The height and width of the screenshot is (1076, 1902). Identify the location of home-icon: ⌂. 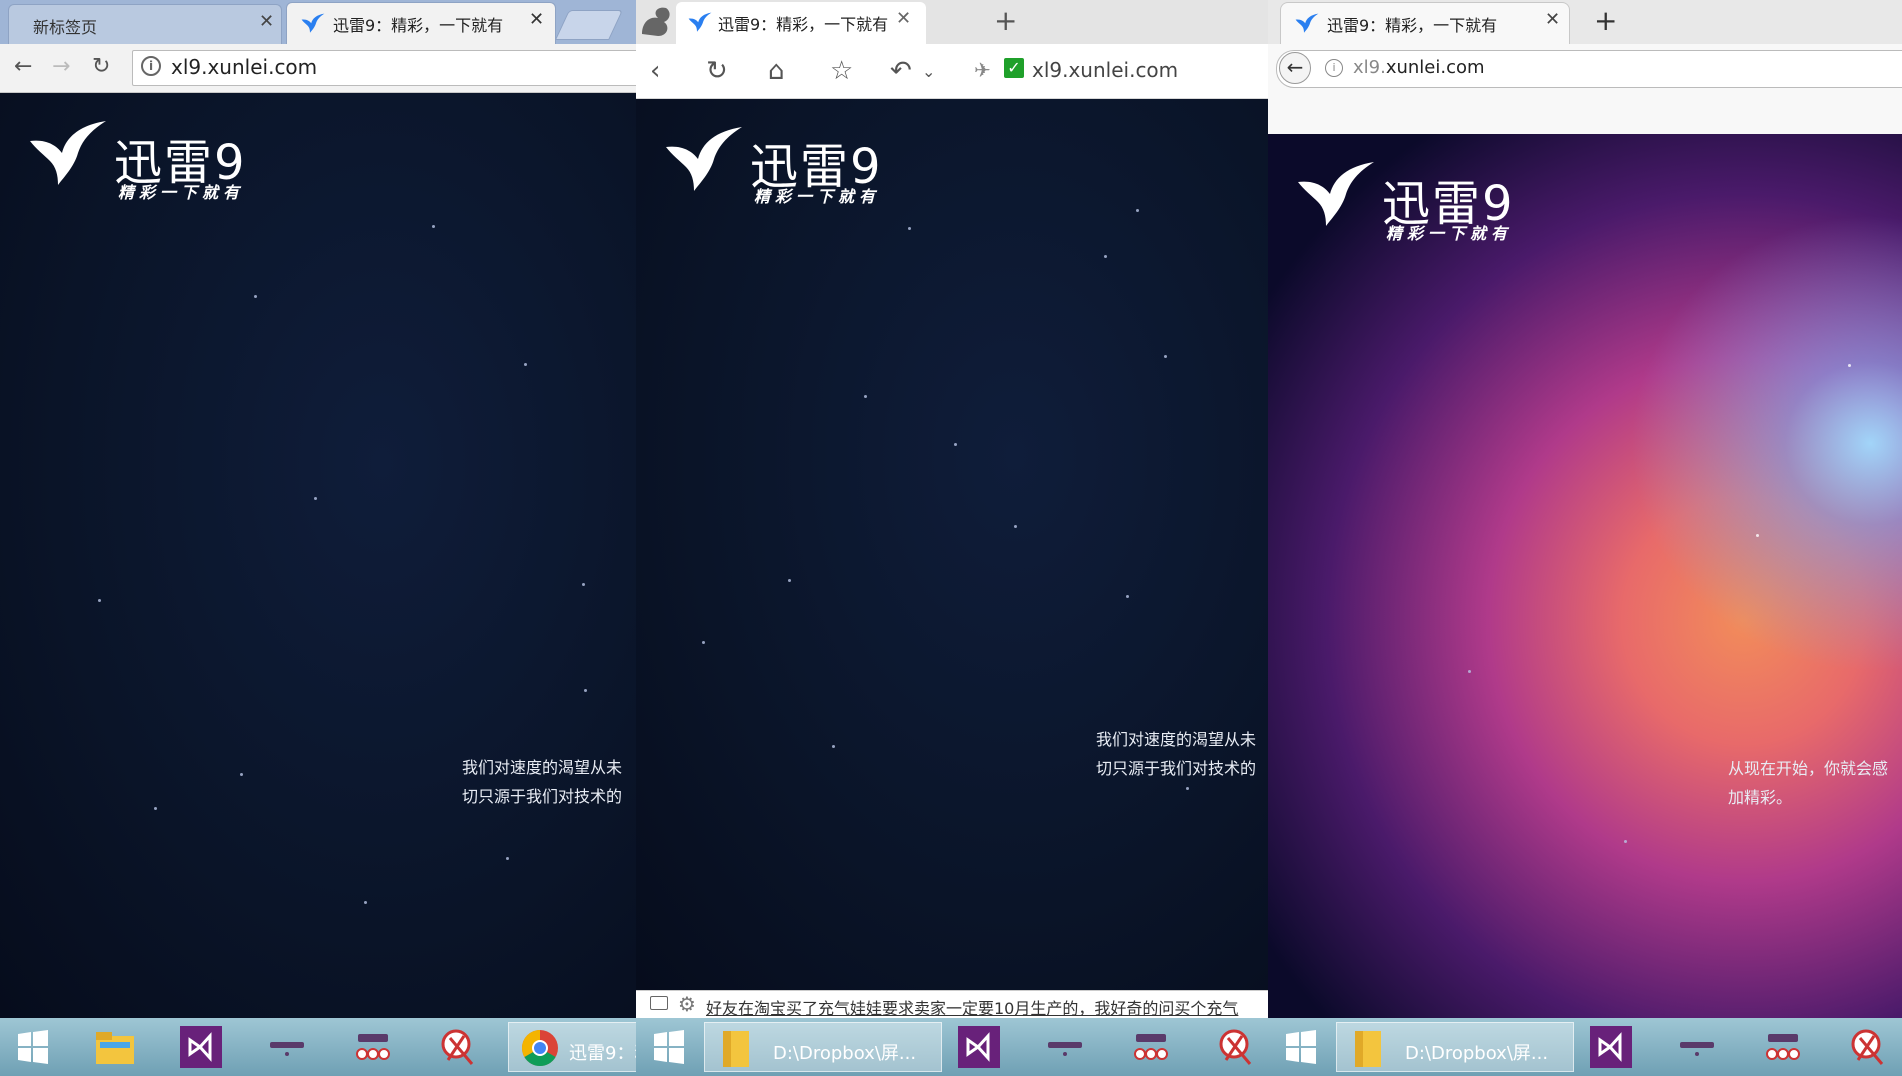
(776, 71).